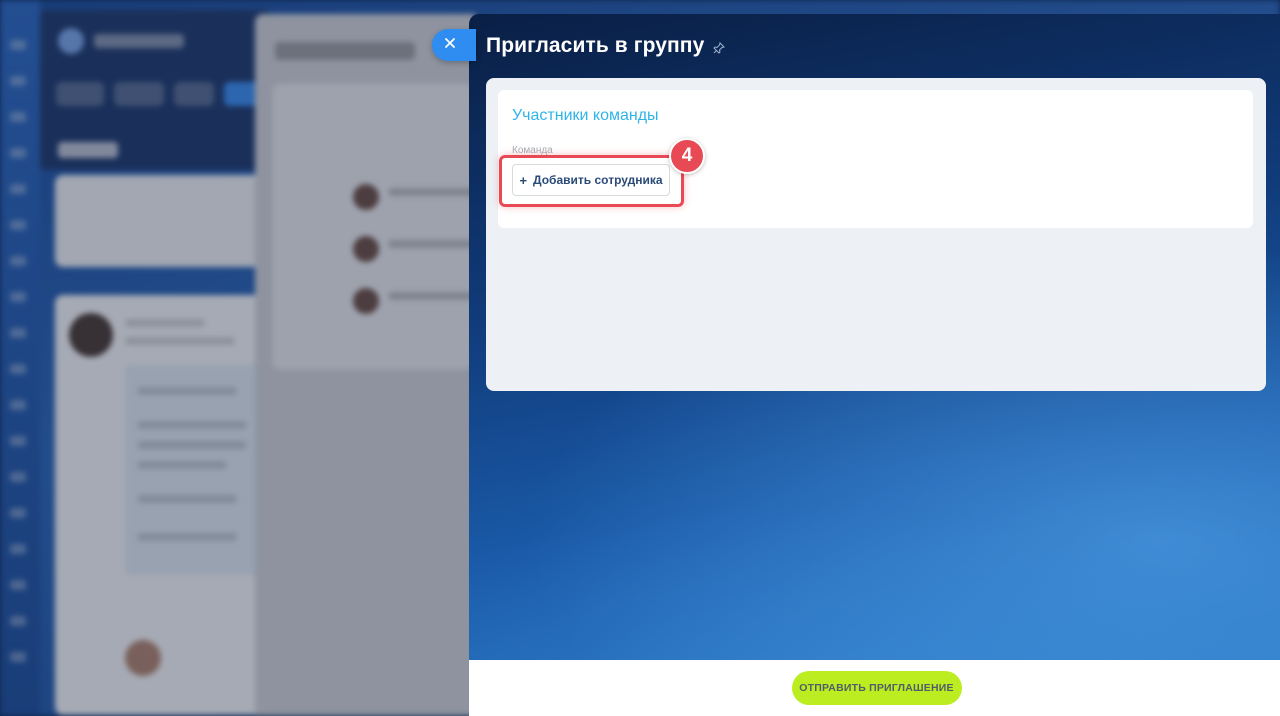 The width and height of the screenshot is (1280, 716). What do you see at coordinates (532, 150) in the screenshot?
I see `team-field-label: Команда` at bounding box center [532, 150].